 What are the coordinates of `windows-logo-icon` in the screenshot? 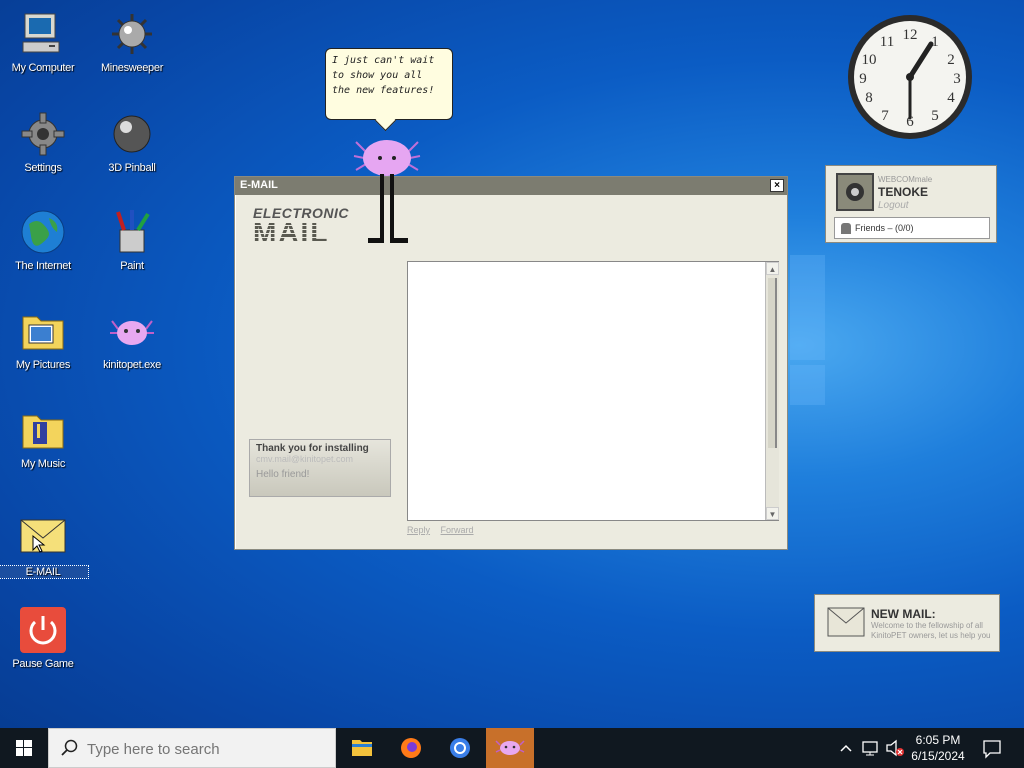 It's located at (24, 748).